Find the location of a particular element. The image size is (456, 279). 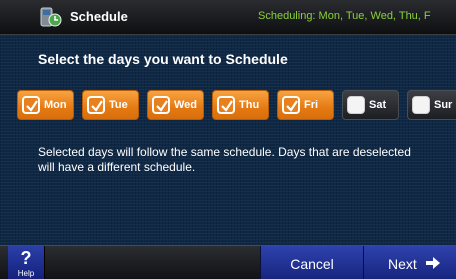

help-button: ? Help is located at coordinates (26, 262).